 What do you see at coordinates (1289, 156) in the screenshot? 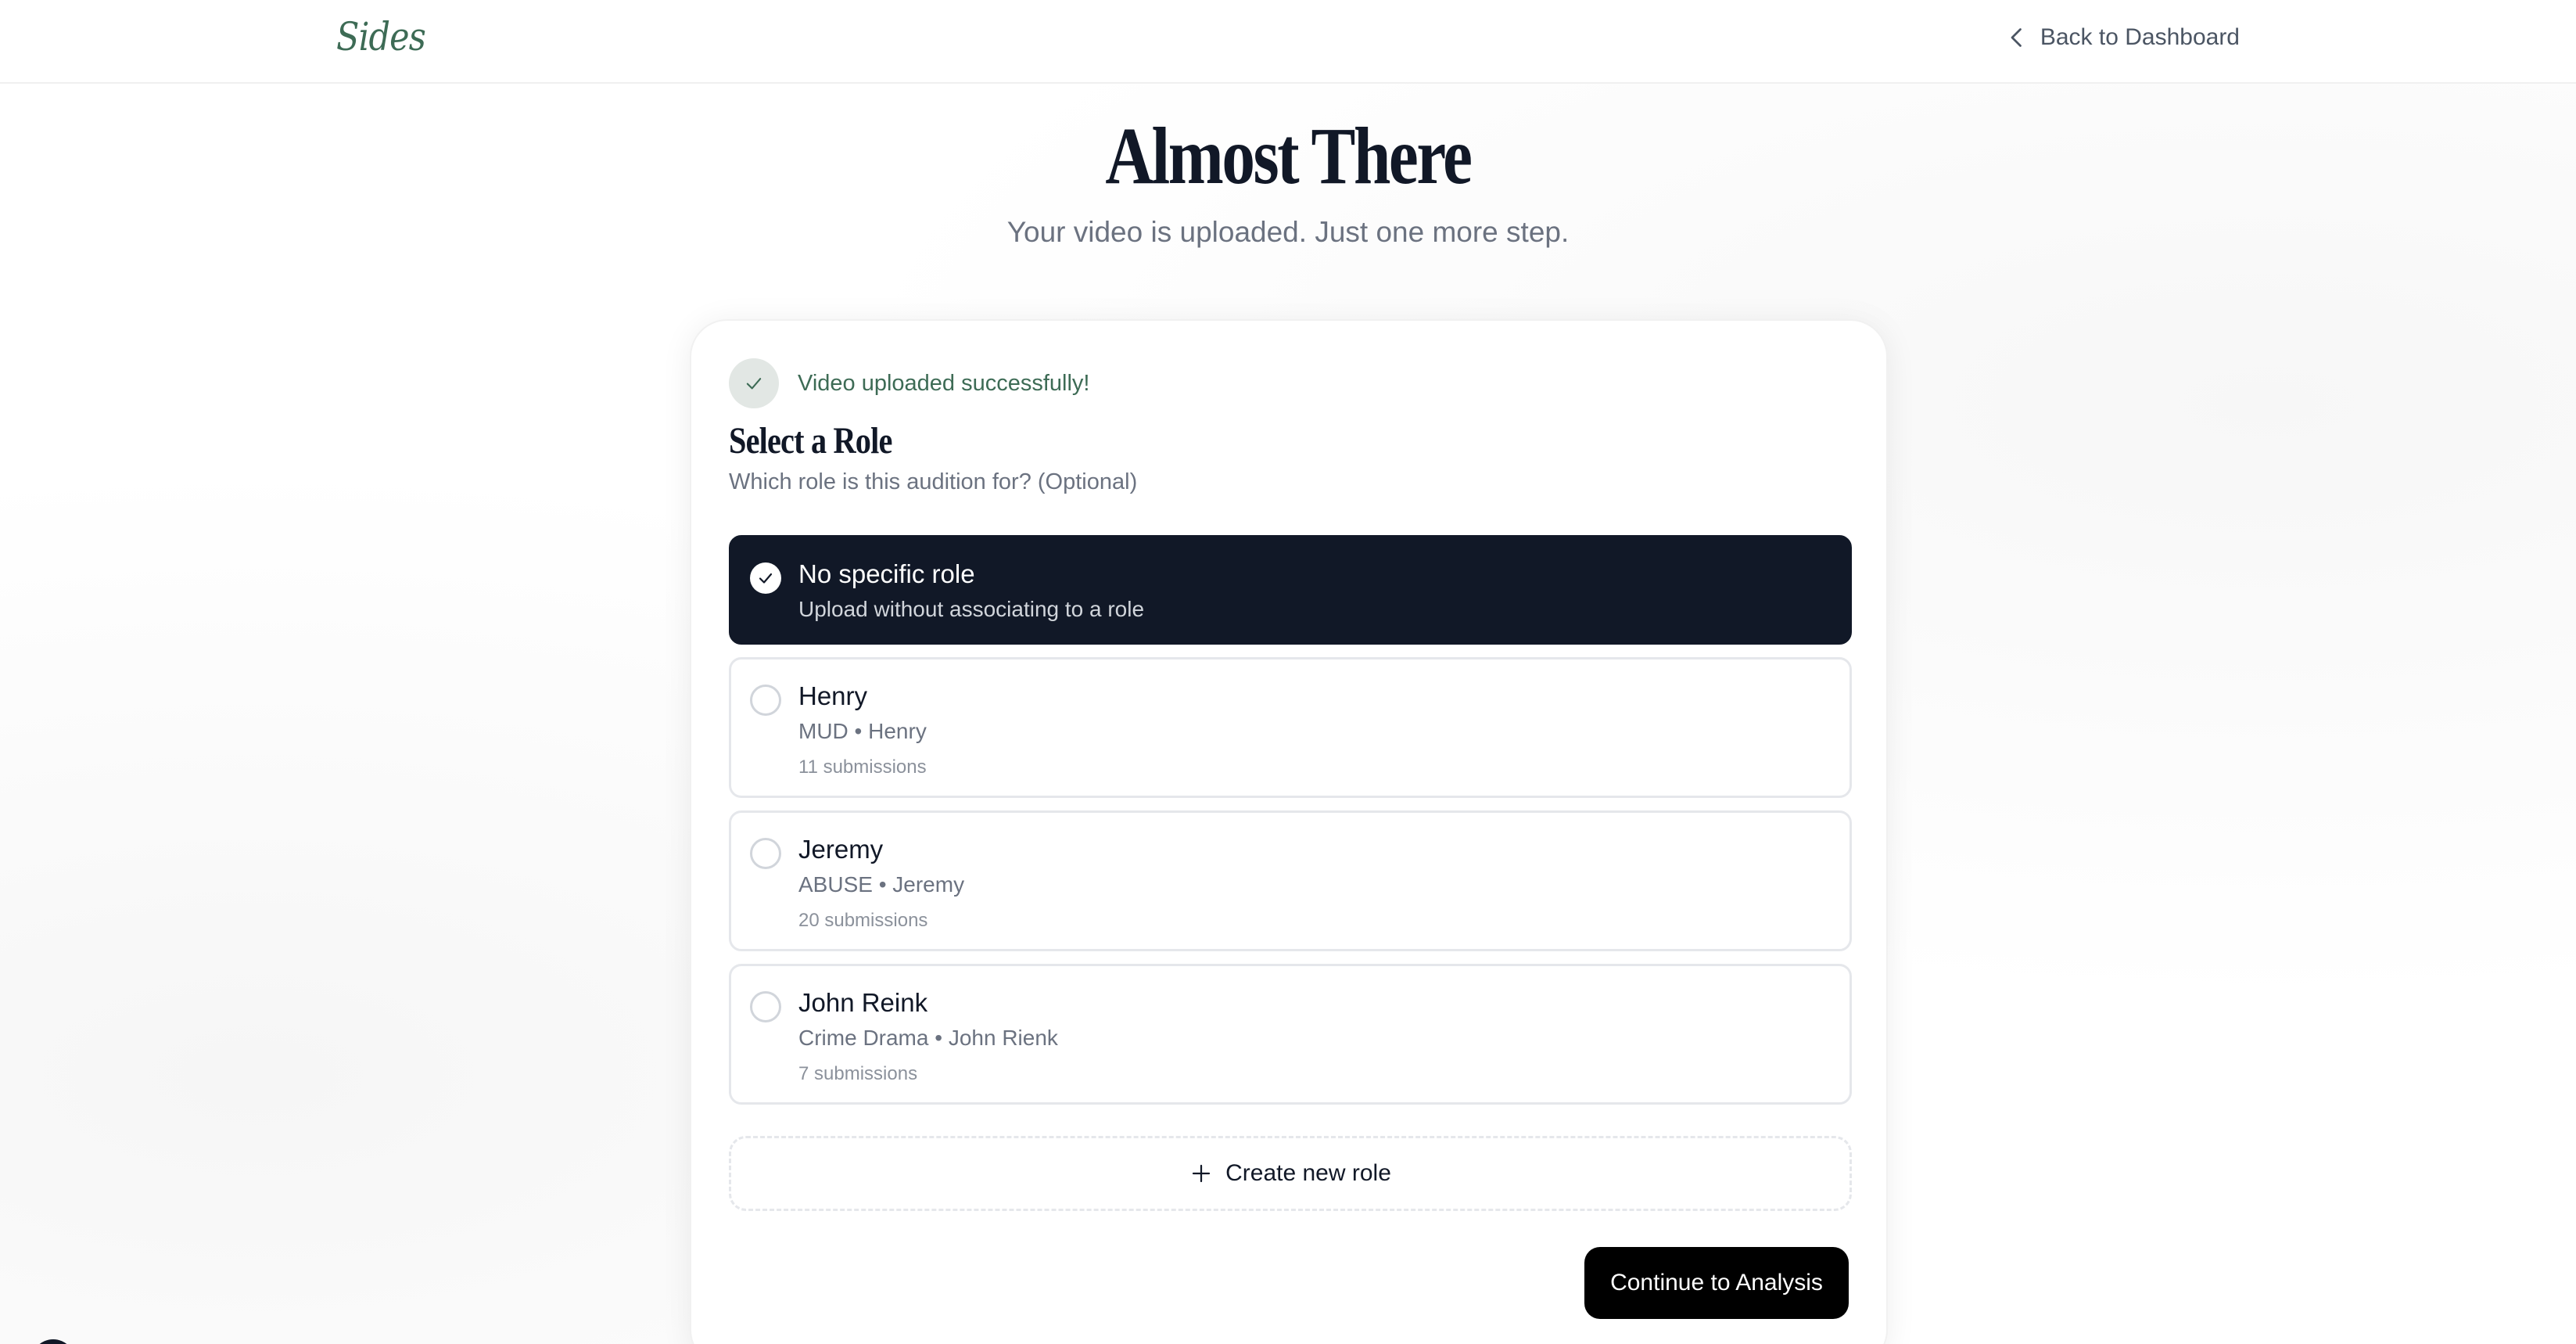
I see `page-title: Almost There` at bounding box center [1289, 156].